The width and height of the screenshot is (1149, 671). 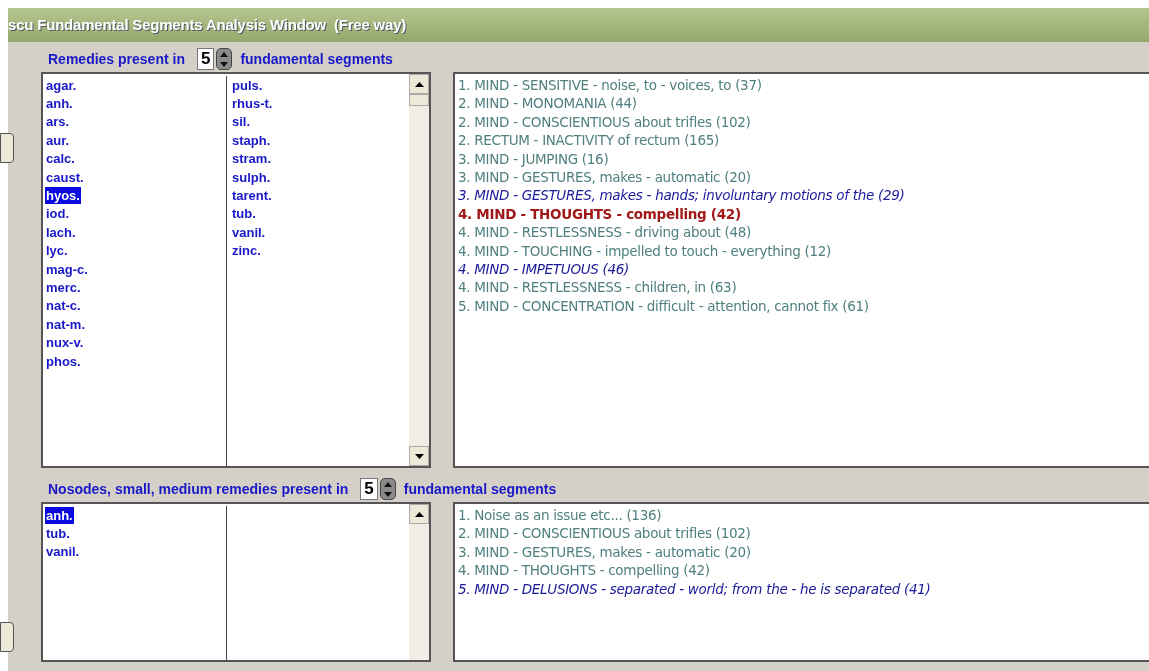 I want to click on section-label: Nosodes, small, medium remedies present in, so click(x=198, y=489).